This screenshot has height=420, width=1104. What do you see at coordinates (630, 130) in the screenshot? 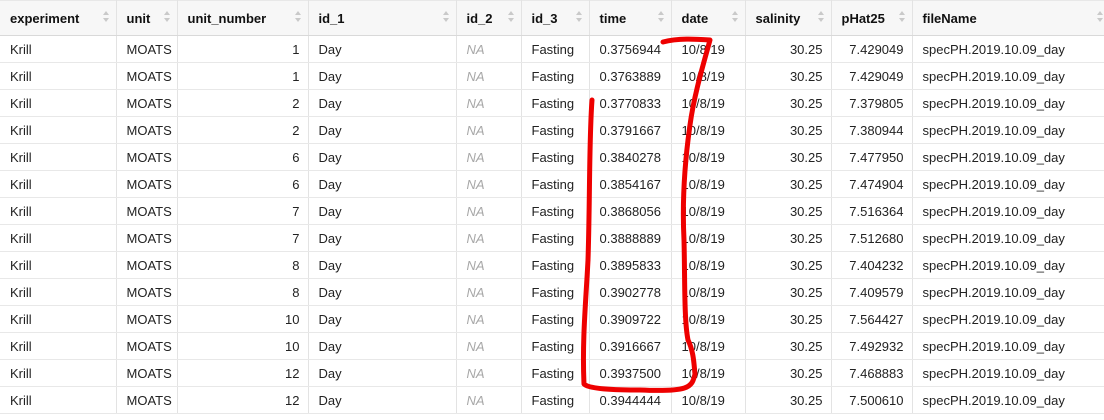
I see `cell-time: 0.3791667` at bounding box center [630, 130].